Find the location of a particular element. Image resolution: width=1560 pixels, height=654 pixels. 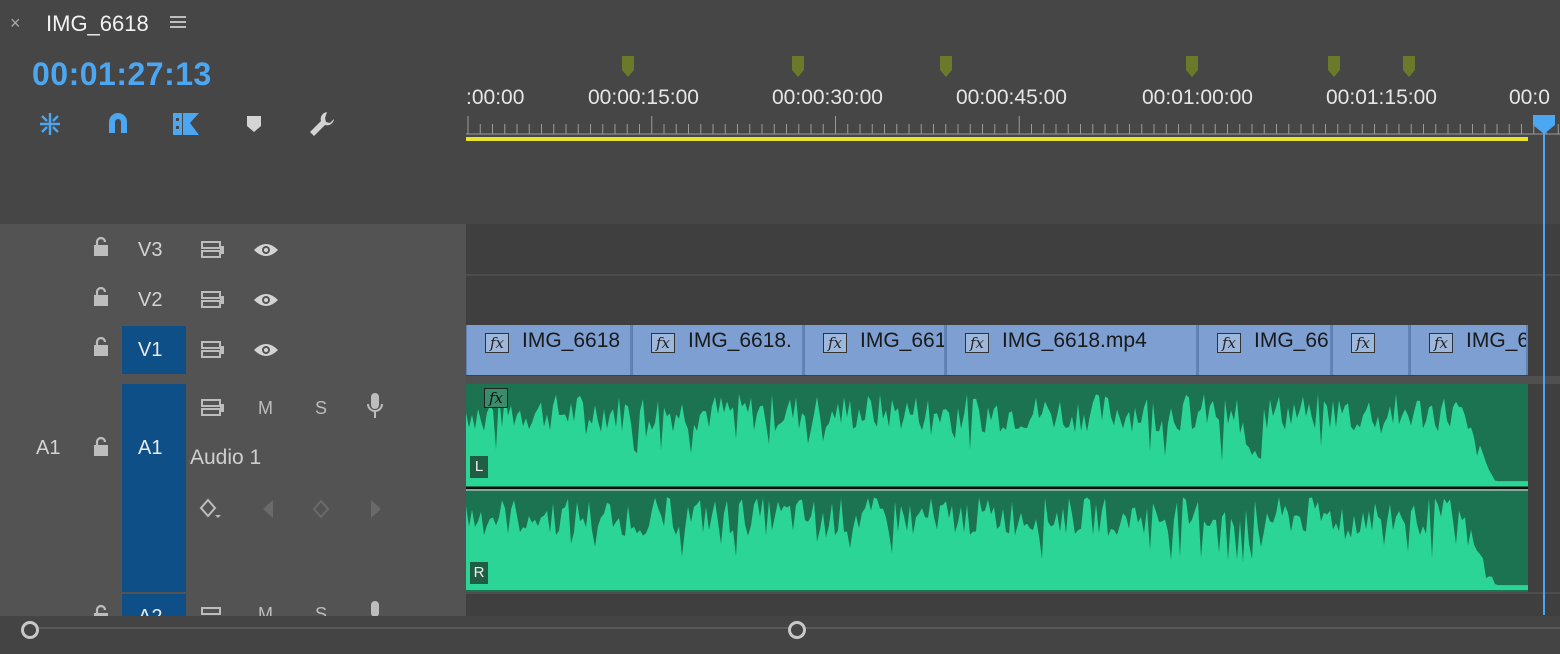

snap-magnet-icon is located at coordinates (118, 124).